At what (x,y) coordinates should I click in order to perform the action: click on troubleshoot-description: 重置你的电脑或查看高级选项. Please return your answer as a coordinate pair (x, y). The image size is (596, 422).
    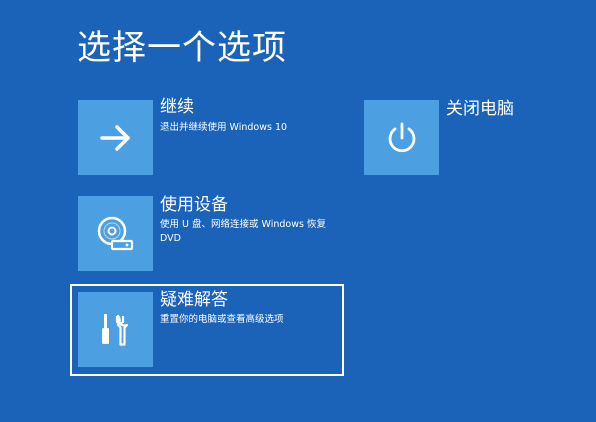
    Looking at the image, I should click on (222, 319).